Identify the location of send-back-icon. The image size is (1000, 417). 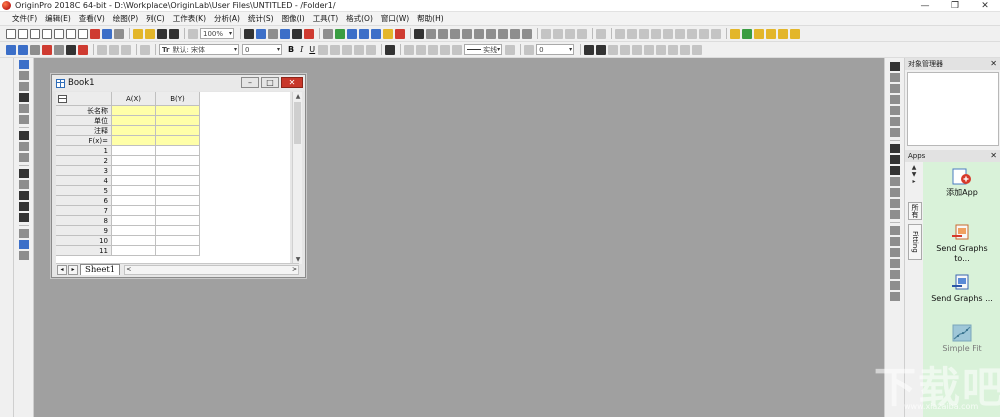
(894, 241).